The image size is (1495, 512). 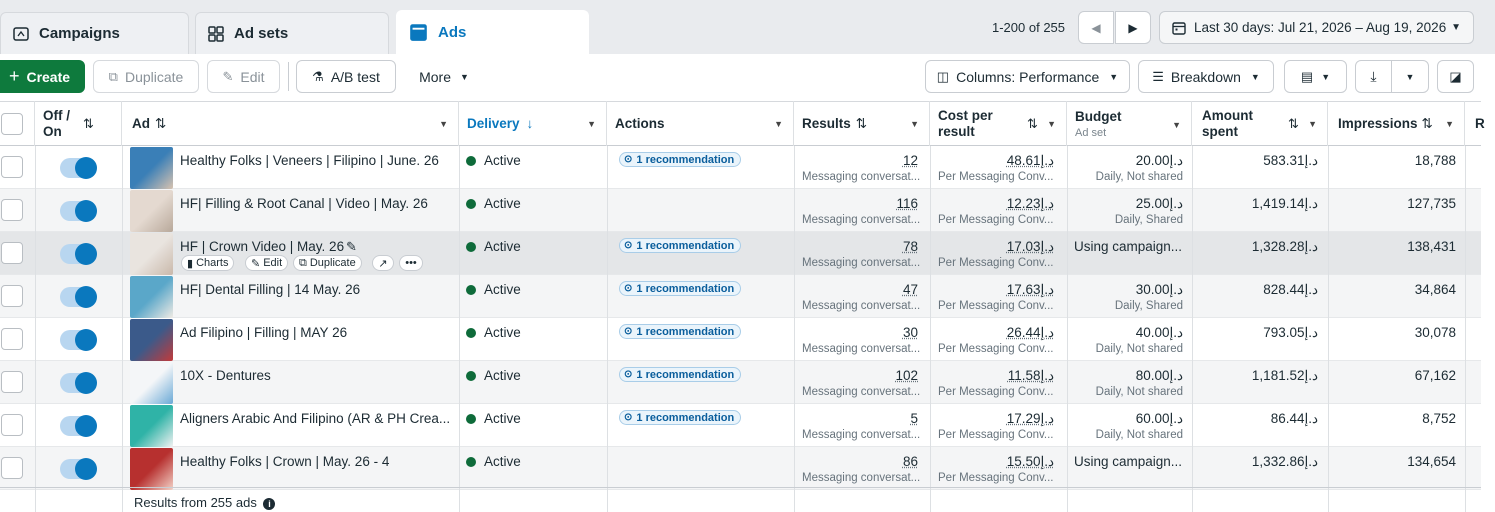 I want to click on header-budget: Budget Ad set ▼, so click(x=1129, y=123).